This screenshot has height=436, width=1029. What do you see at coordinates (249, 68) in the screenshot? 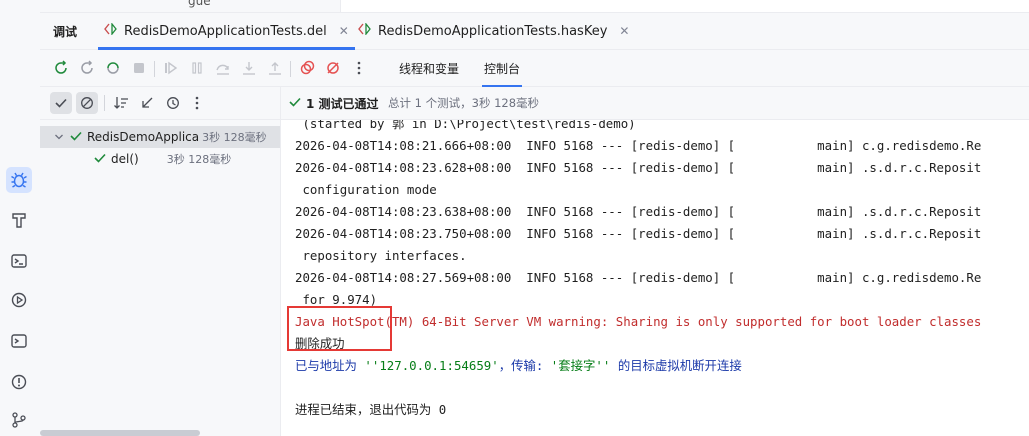
I see `step-into-icon` at bounding box center [249, 68].